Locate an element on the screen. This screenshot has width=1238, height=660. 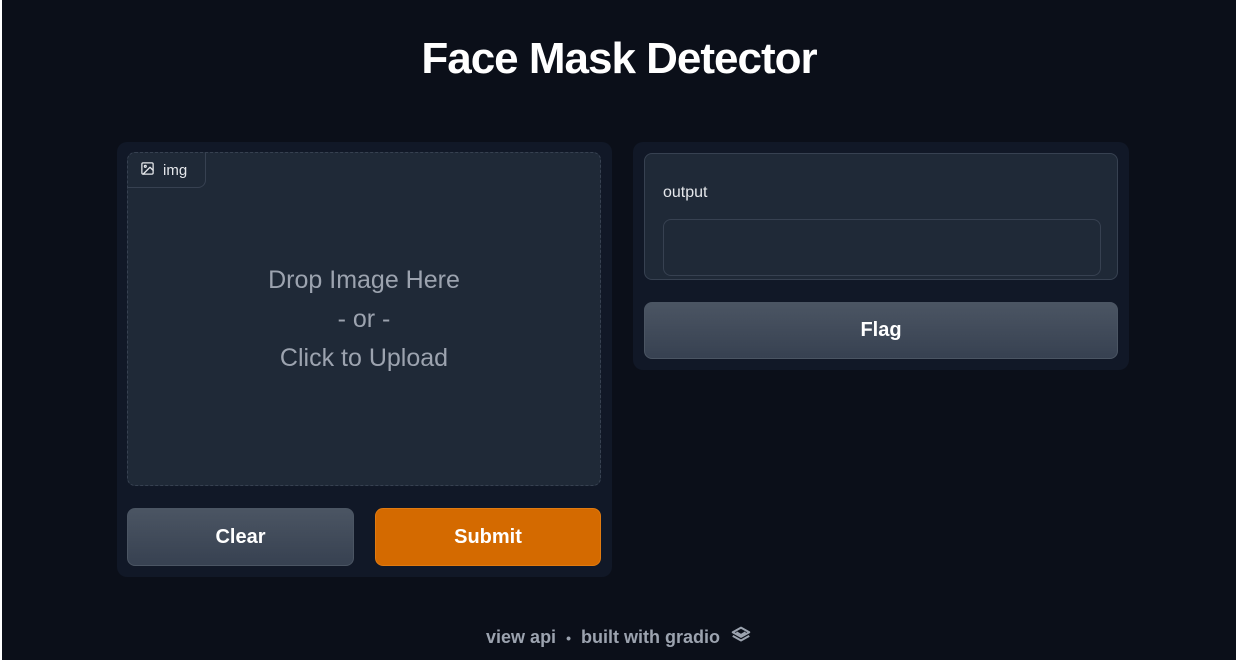
image-input-label: img is located at coordinates (167, 170).